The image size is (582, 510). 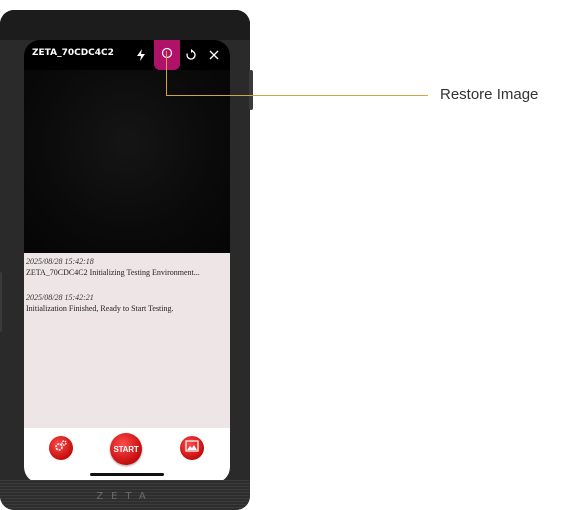 I want to click on gear-icon, so click(x=61, y=448).